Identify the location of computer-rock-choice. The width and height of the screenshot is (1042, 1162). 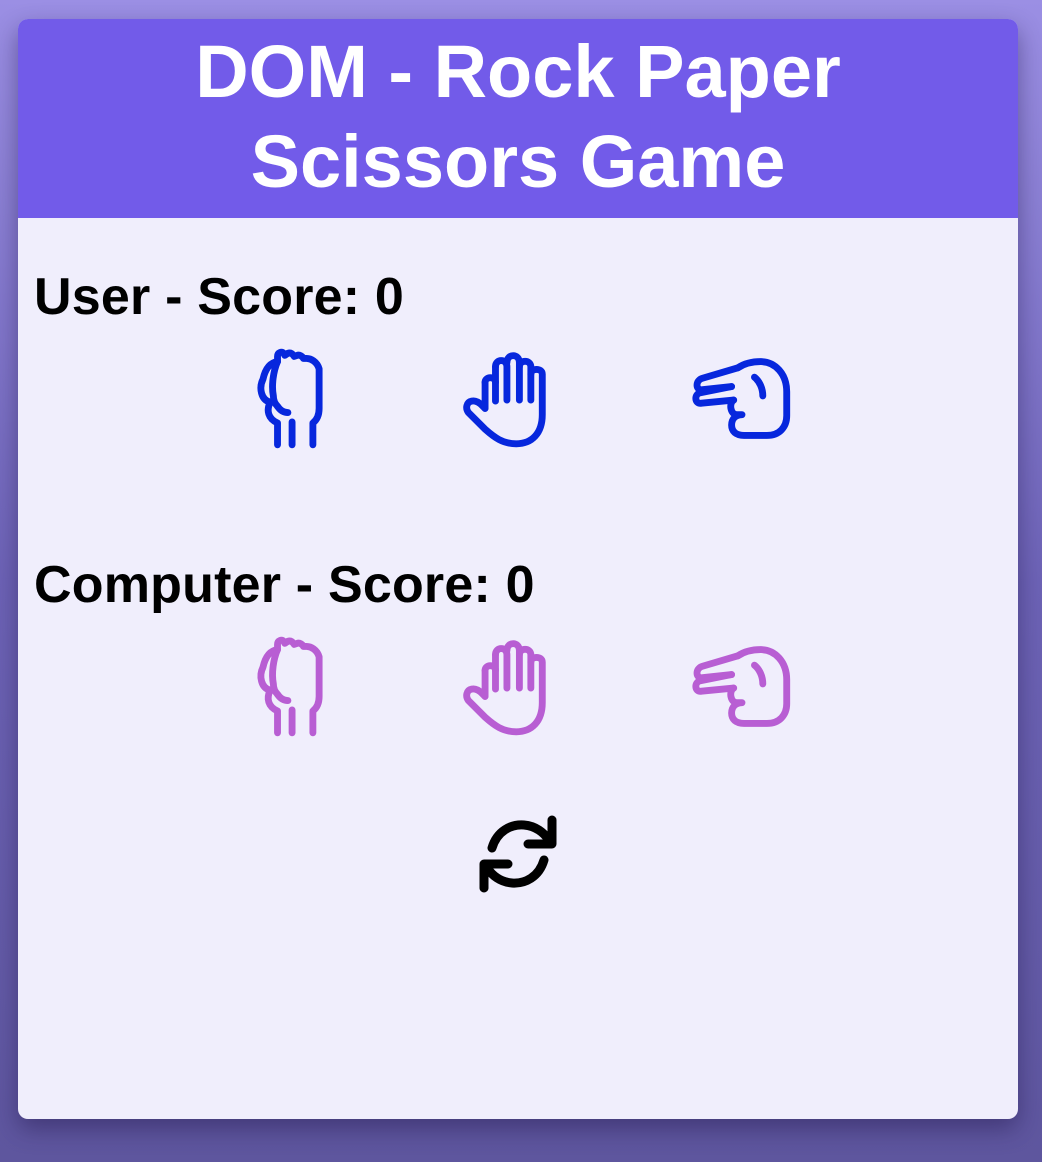
(290, 686).